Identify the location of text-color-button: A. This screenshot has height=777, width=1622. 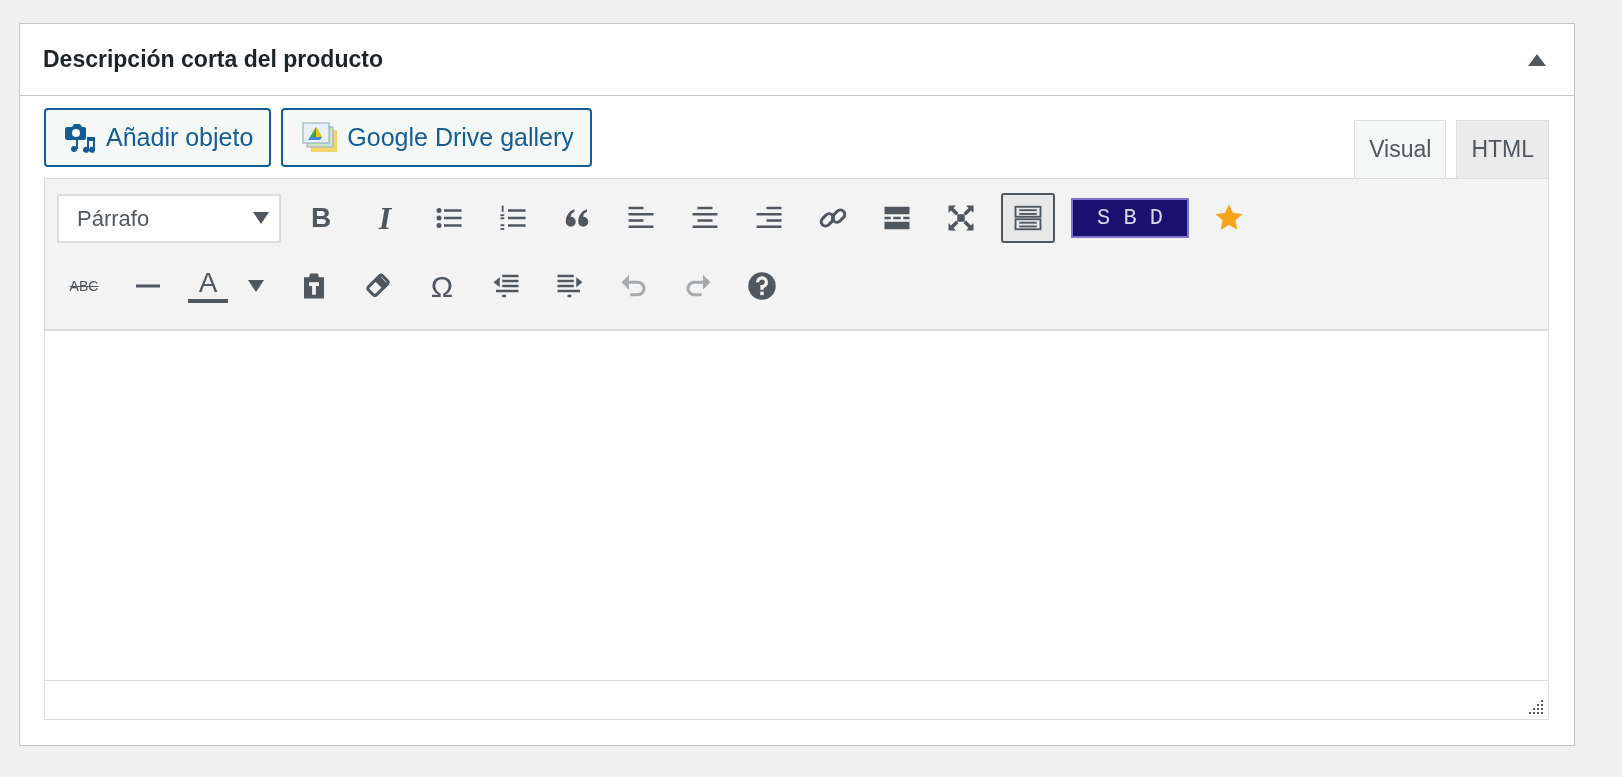
(231, 286).